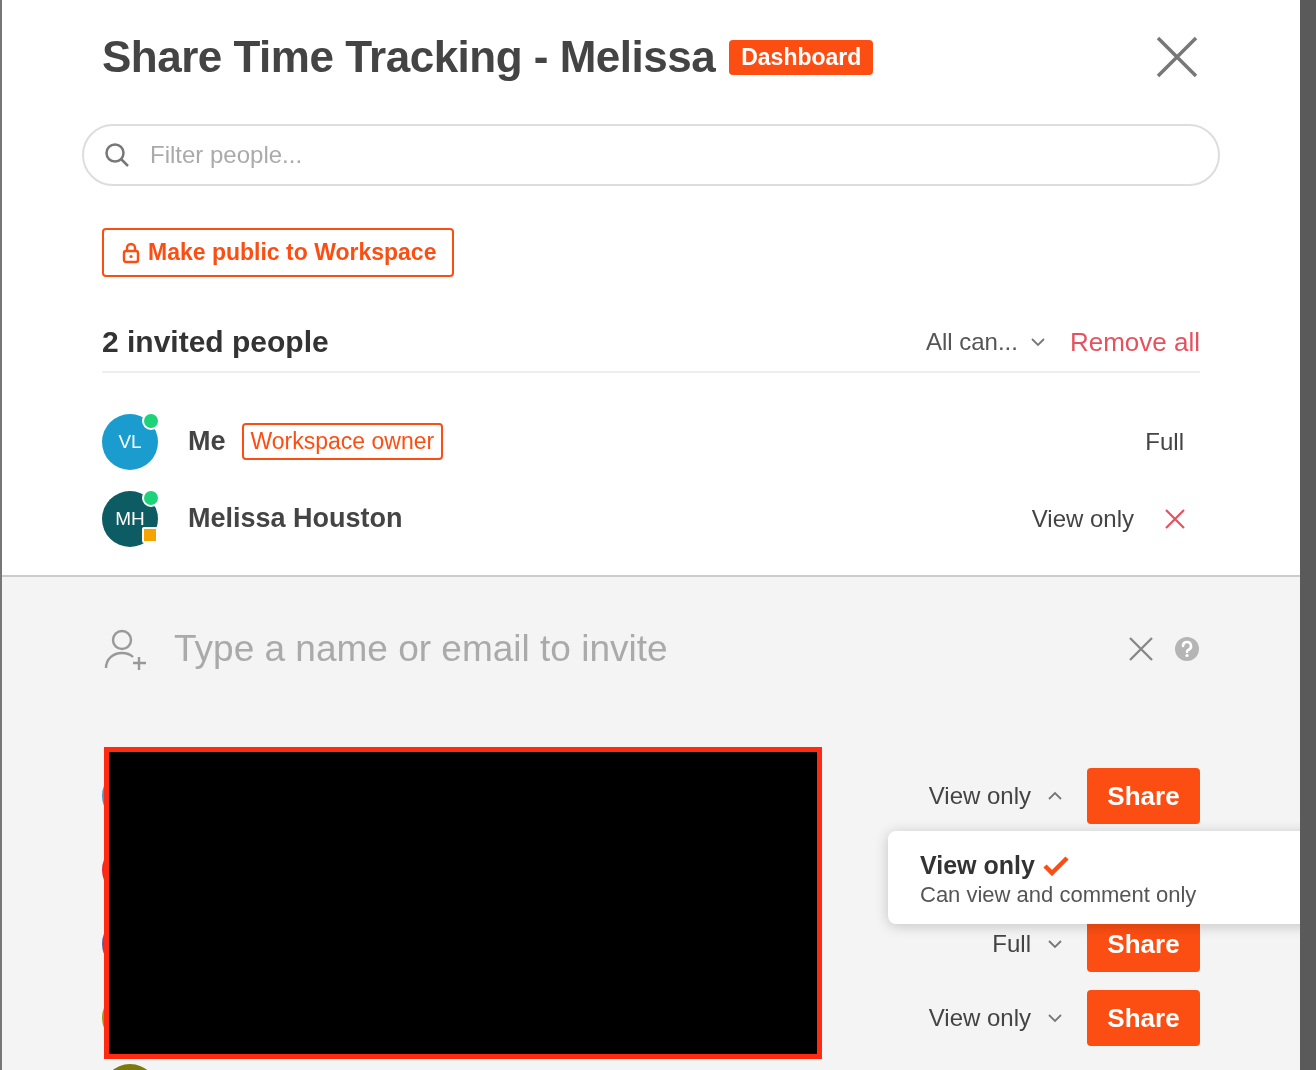 The height and width of the screenshot is (1070, 1316). Describe the element at coordinates (1141, 649) in the screenshot. I see `clear-button` at that location.